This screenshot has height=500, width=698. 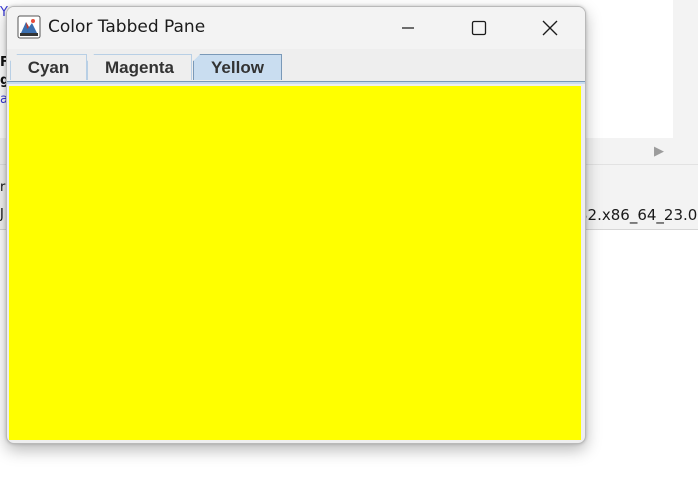 I want to click on window-title: Color Tabbed Pane, so click(x=127, y=27).